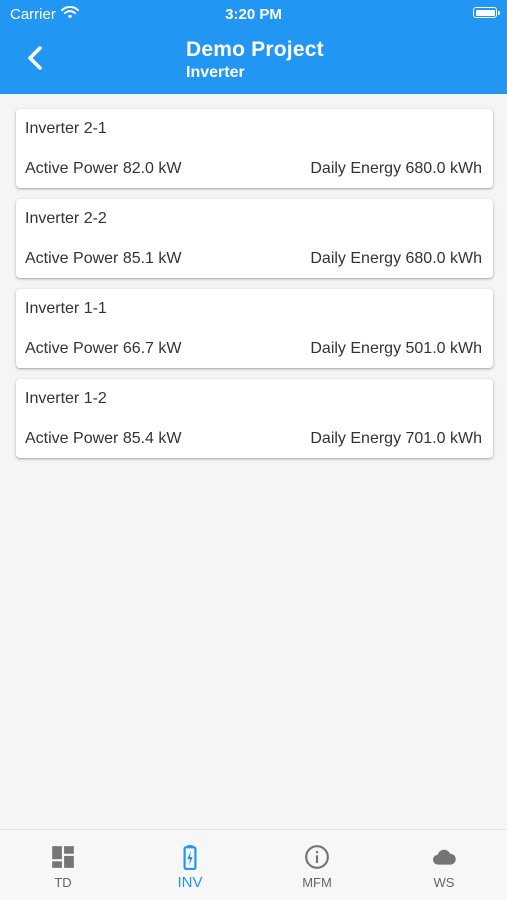 The width and height of the screenshot is (507, 900). I want to click on tab-mfm: MFM, so click(317, 865).